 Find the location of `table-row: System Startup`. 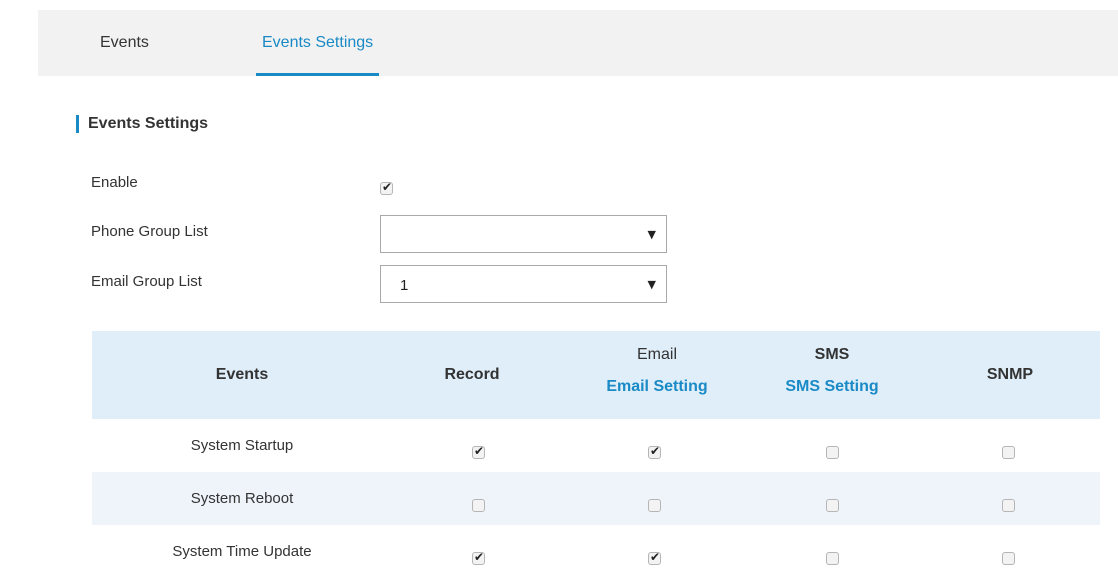

table-row: System Startup is located at coordinates (596, 445).